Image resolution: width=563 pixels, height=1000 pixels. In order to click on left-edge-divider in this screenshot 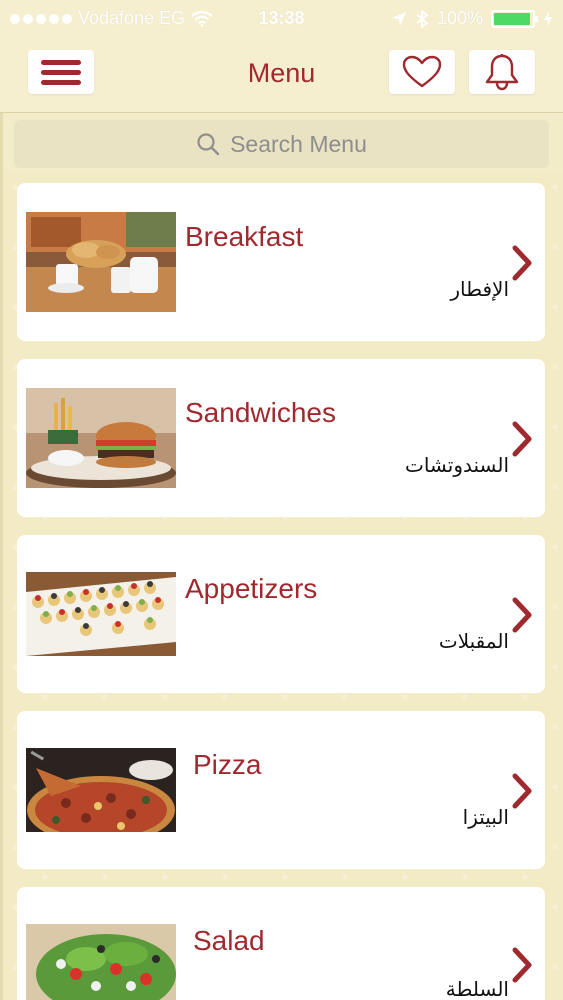, I will do `click(1, 556)`.